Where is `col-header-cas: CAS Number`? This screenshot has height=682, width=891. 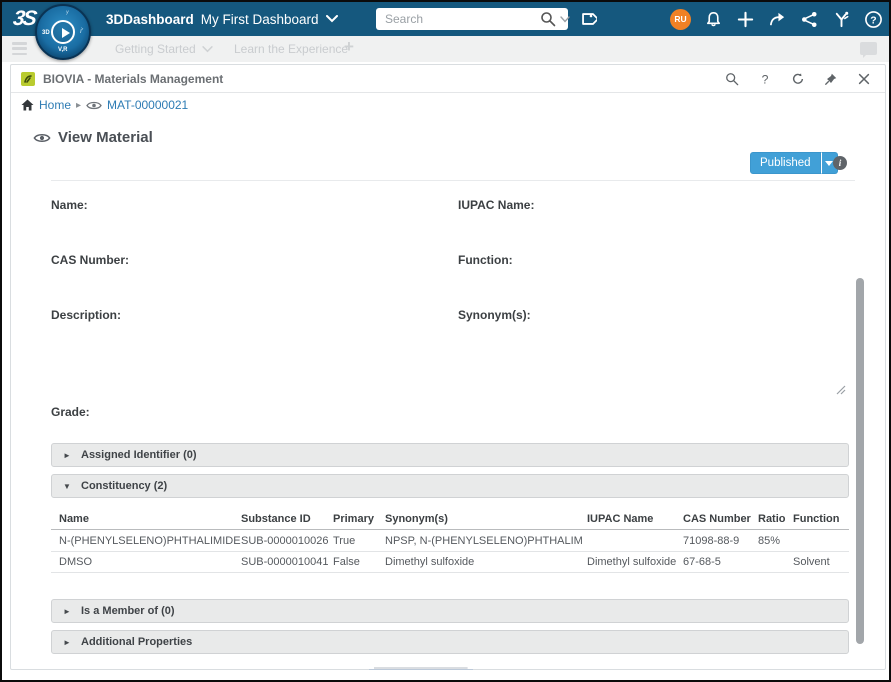 col-header-cas: CAS Number is located at coordinates (717, 519).